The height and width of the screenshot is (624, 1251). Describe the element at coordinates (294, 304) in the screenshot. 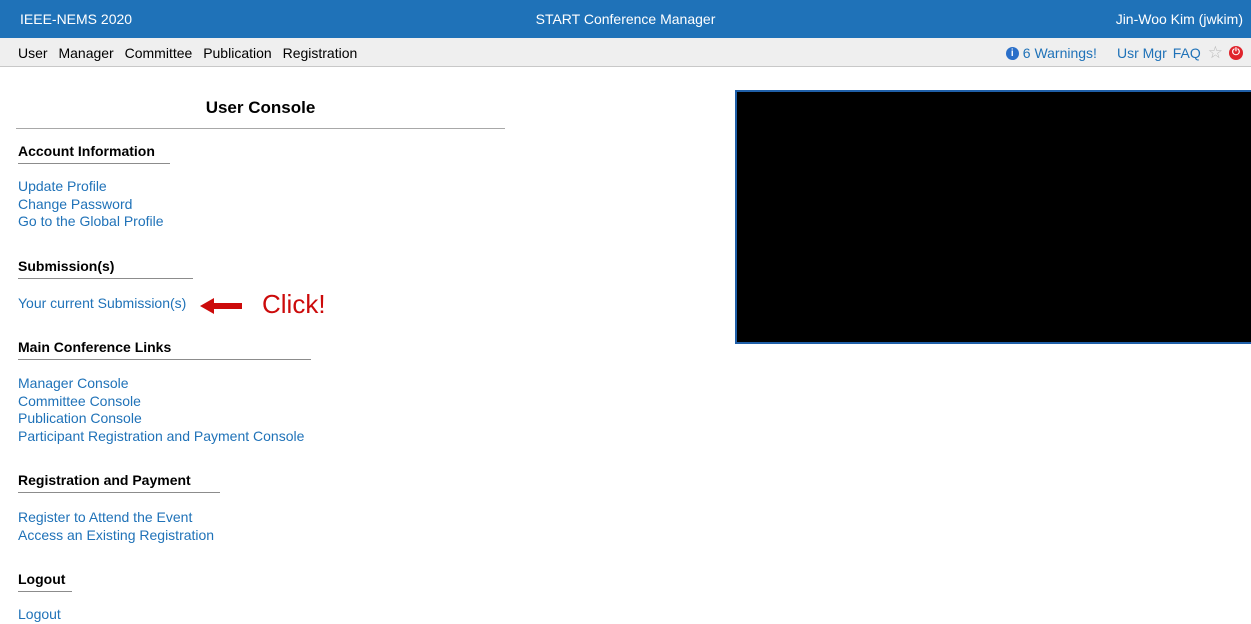

I see `click-callout: Click!` at that location.